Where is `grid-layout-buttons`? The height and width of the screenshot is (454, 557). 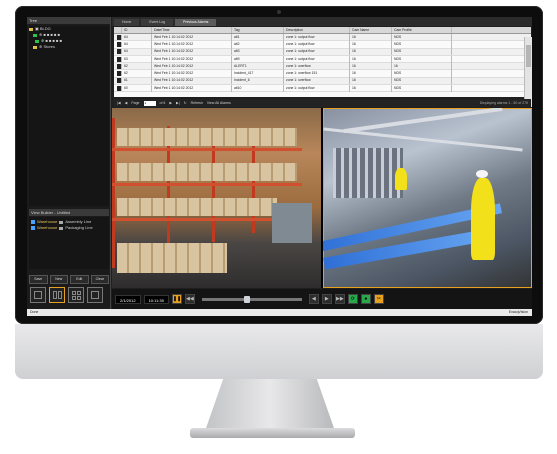 grid-layout-buttons is located at coordinates (69, 295).